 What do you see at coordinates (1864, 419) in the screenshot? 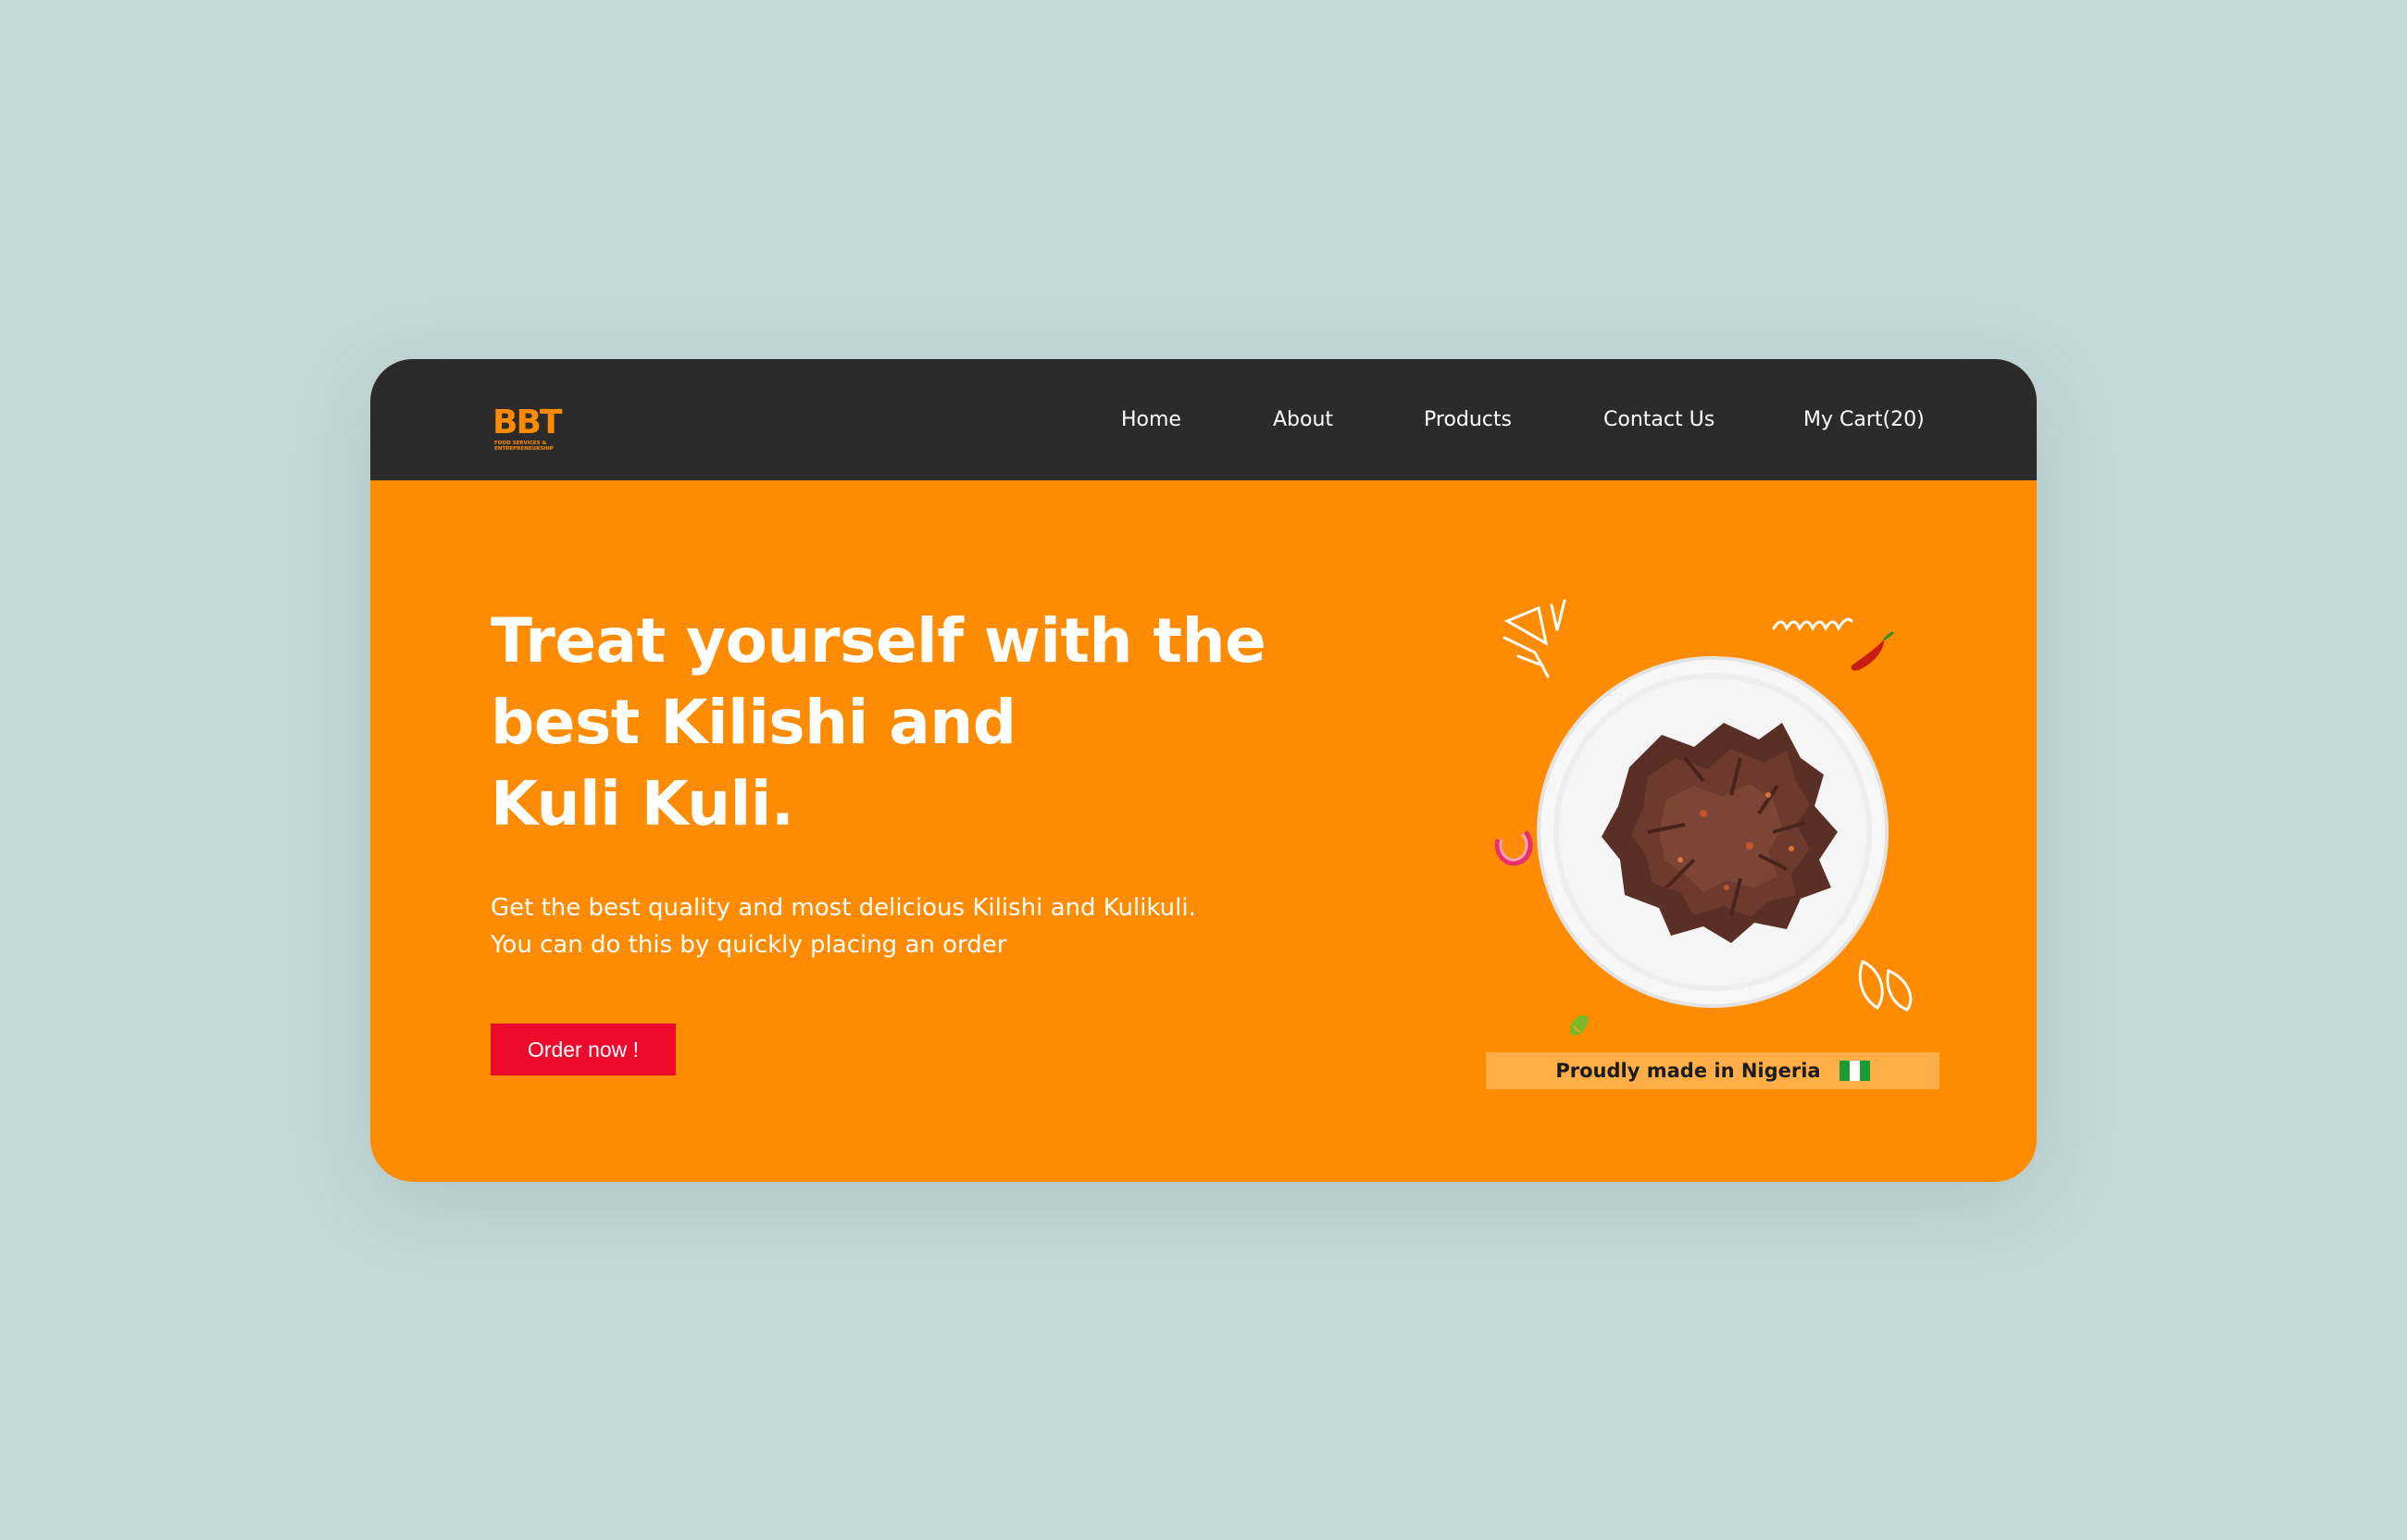
I see `nav-my-cart: My Cart(20)` at bounding box center [1864, 419].